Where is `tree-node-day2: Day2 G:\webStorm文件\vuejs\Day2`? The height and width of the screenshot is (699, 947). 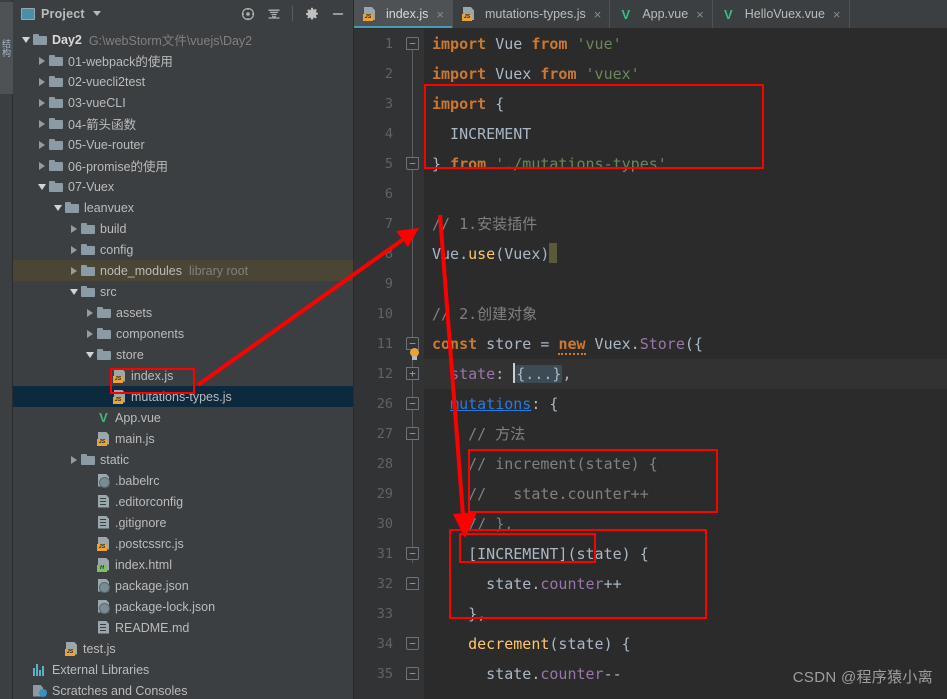
tree-node-day2: Day2 G:\webStorm文件\vuejs\Day2 is located at coordinates (183, 39).